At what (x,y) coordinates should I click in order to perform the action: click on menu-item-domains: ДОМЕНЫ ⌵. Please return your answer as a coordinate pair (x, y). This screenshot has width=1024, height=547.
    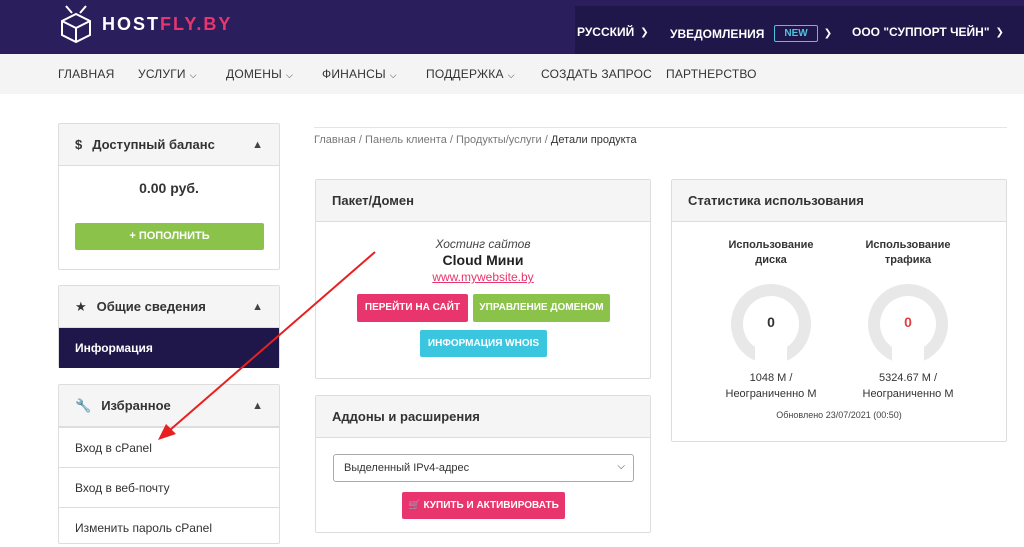
    Looking at the image, I should click on (259, 74).